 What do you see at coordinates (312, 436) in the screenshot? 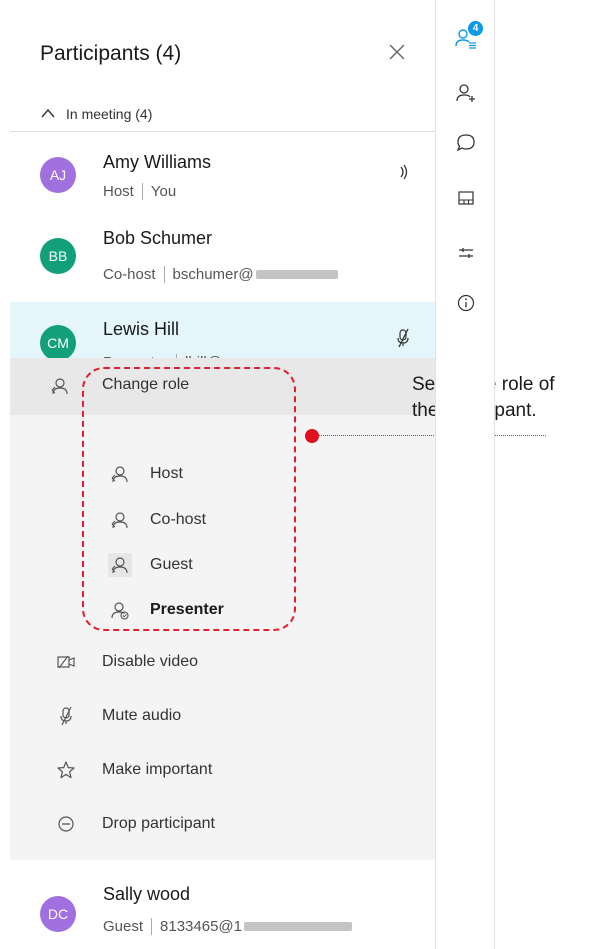
I see `callout-dot` at bounding box center [312, 436].